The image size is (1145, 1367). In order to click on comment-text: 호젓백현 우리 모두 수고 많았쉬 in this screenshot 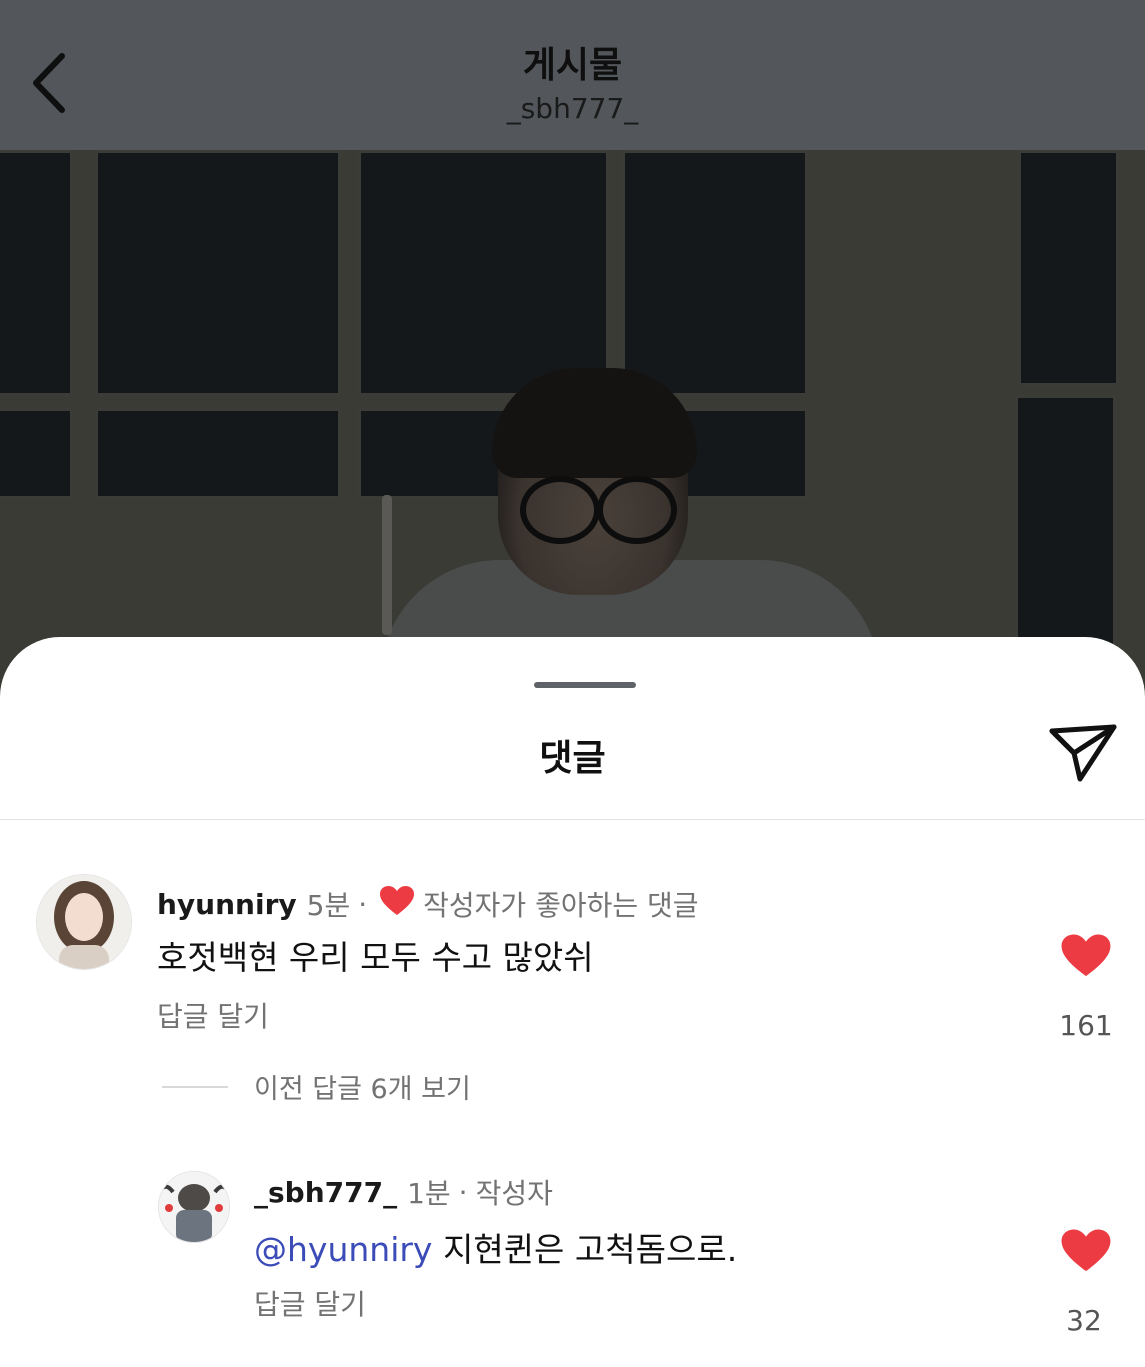, I will do `click(375, 957)`.